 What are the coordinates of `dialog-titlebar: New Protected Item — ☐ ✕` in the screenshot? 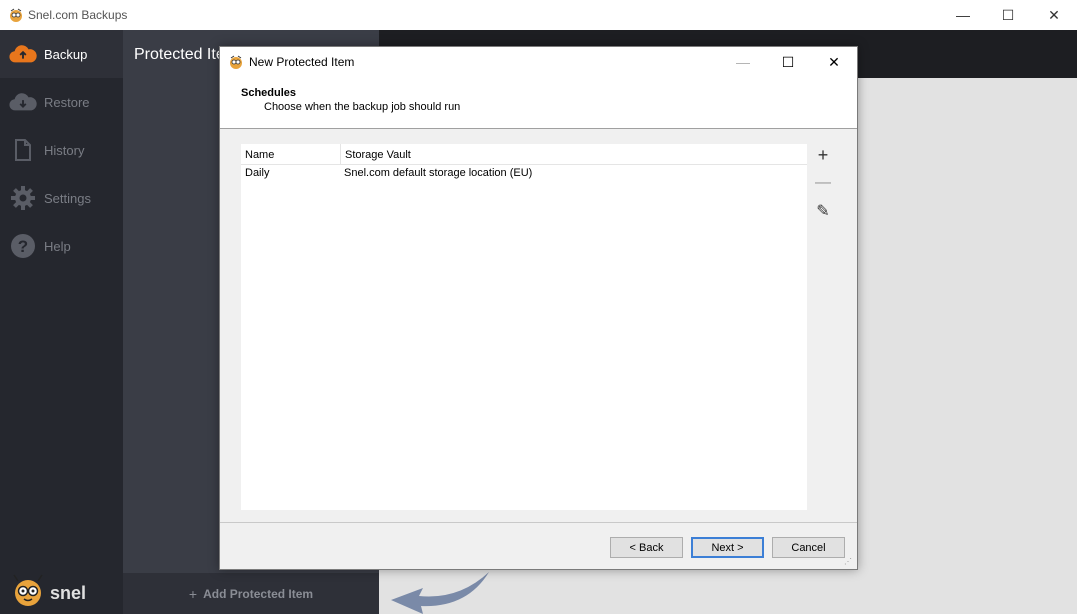 It's located at (538, 62).